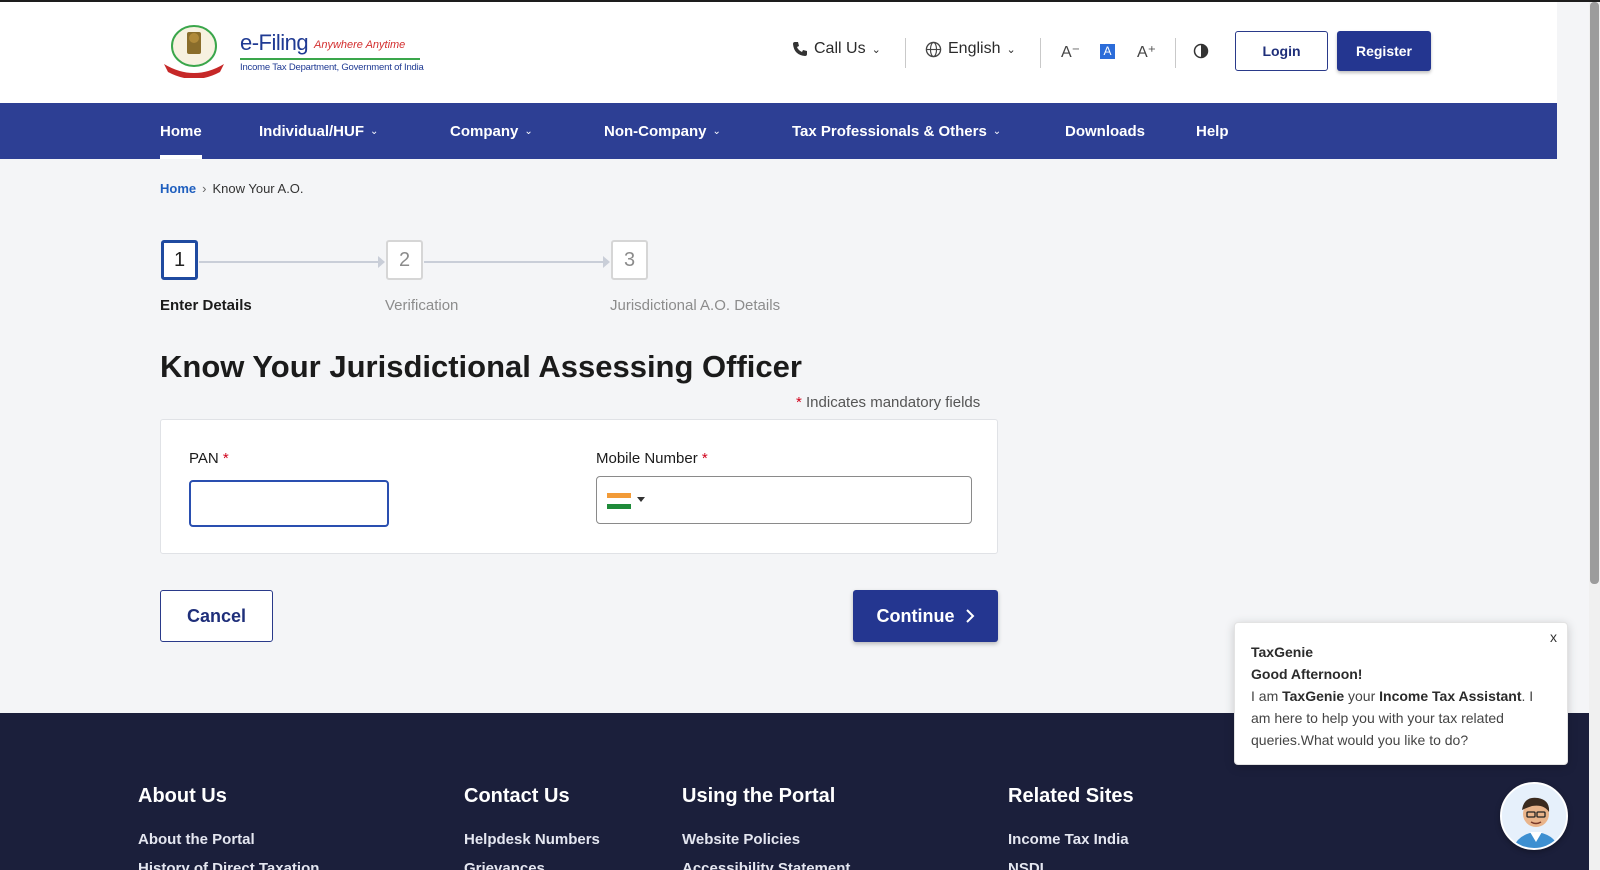  What do you see at coordinates (1384, 51) in the screenshot?
I see `register-button: Register` at bounding box center [1384, 51].